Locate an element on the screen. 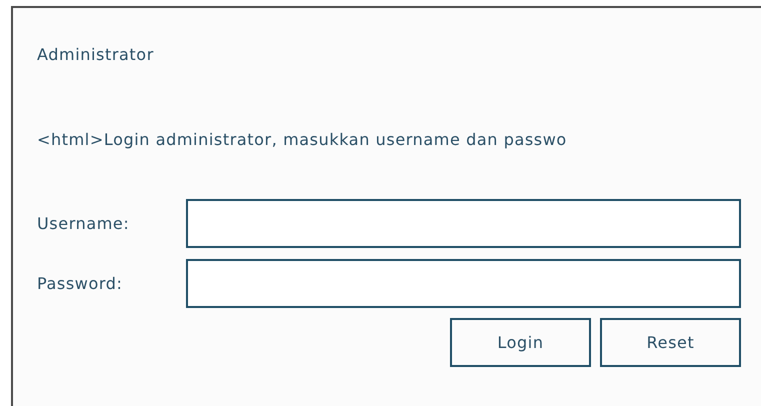 The width and height of the screenshot is (761, 406). field-label: Password: is located at coordinates (80, 283).